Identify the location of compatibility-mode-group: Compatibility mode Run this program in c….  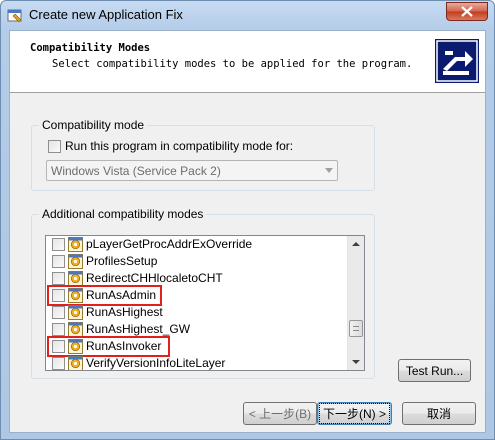
(203, 154).